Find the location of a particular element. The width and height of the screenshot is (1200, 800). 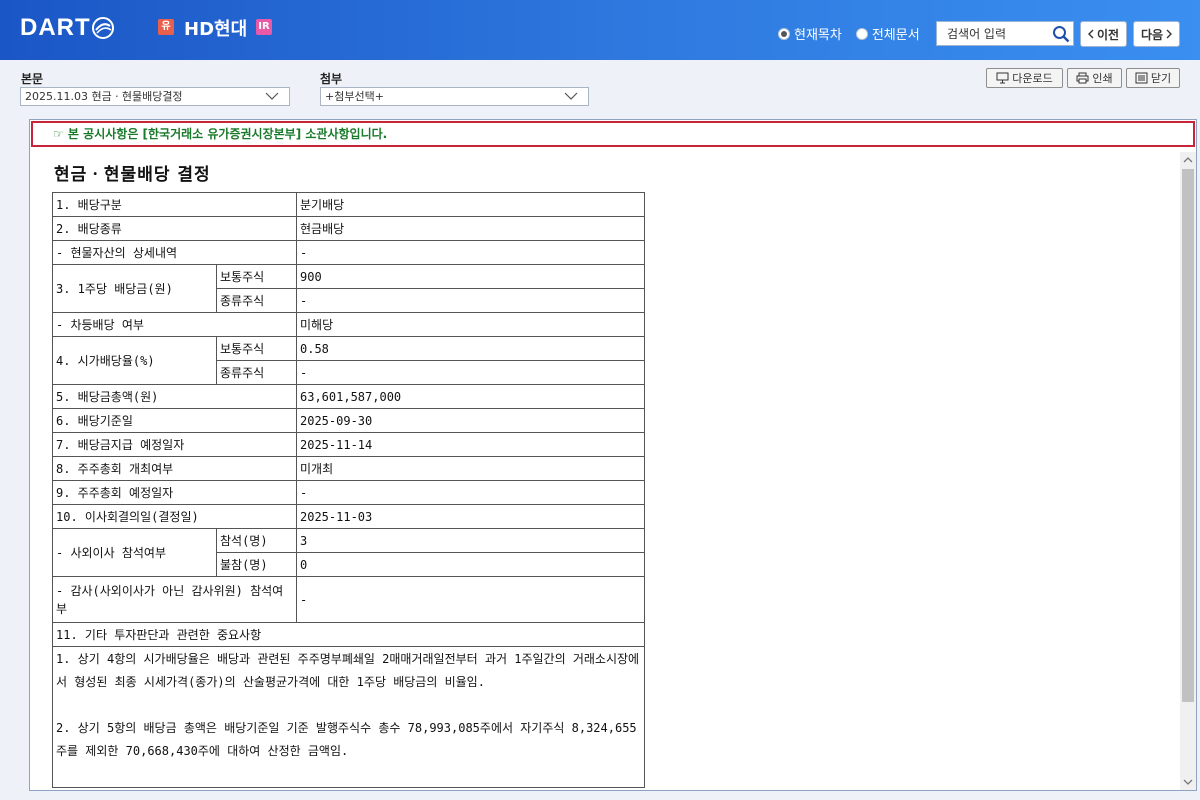

row-value: 0.58 is located at coordinates (470, 348).